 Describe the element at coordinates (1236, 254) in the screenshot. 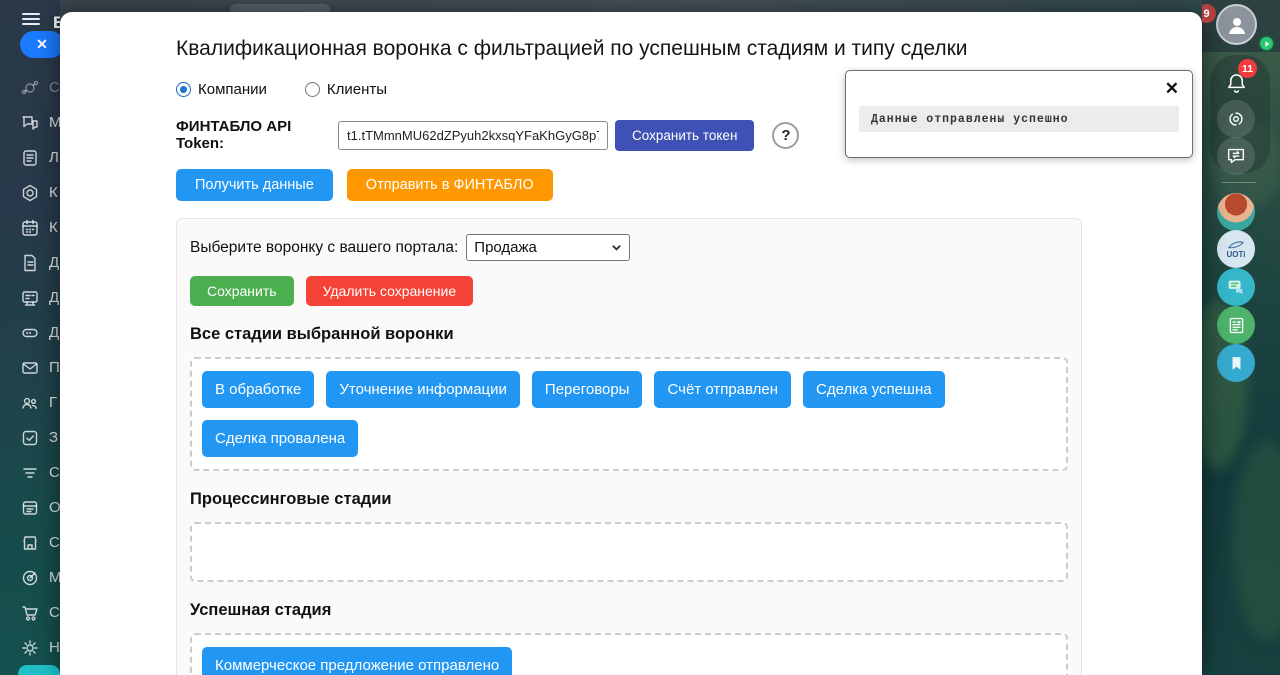

I see `uoti-label: UOTi` at that location.